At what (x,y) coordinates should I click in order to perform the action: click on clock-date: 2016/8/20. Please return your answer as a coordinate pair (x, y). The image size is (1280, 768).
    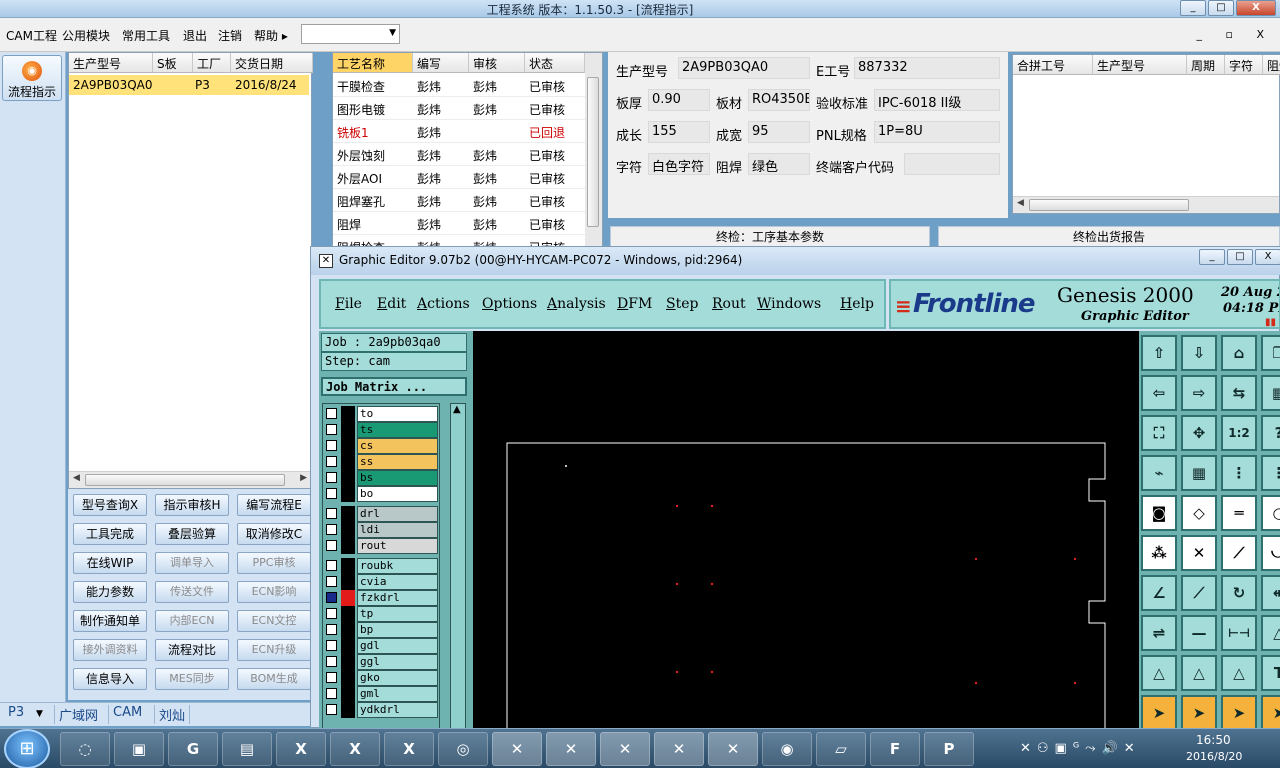
    Looking at the image, I should click on (1214, 756).